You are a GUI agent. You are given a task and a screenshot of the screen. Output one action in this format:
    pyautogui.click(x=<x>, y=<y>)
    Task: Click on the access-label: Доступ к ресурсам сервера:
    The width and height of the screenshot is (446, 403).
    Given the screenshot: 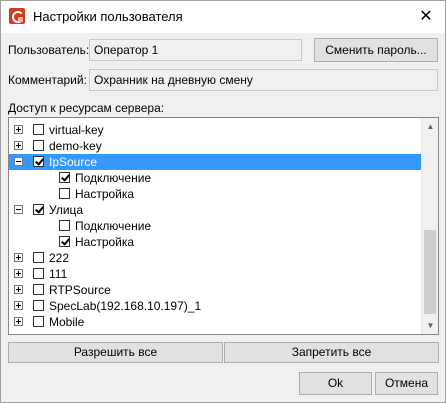 What is the action you would take?
    pyautogui.click(x=86, y=108)
    